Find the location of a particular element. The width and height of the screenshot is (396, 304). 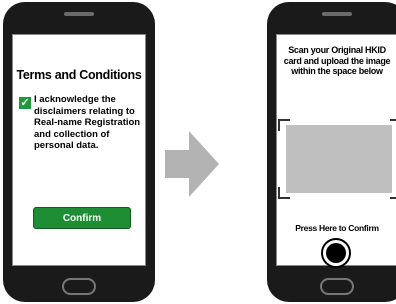

shutter-inner is located at coordinates (336, 253).